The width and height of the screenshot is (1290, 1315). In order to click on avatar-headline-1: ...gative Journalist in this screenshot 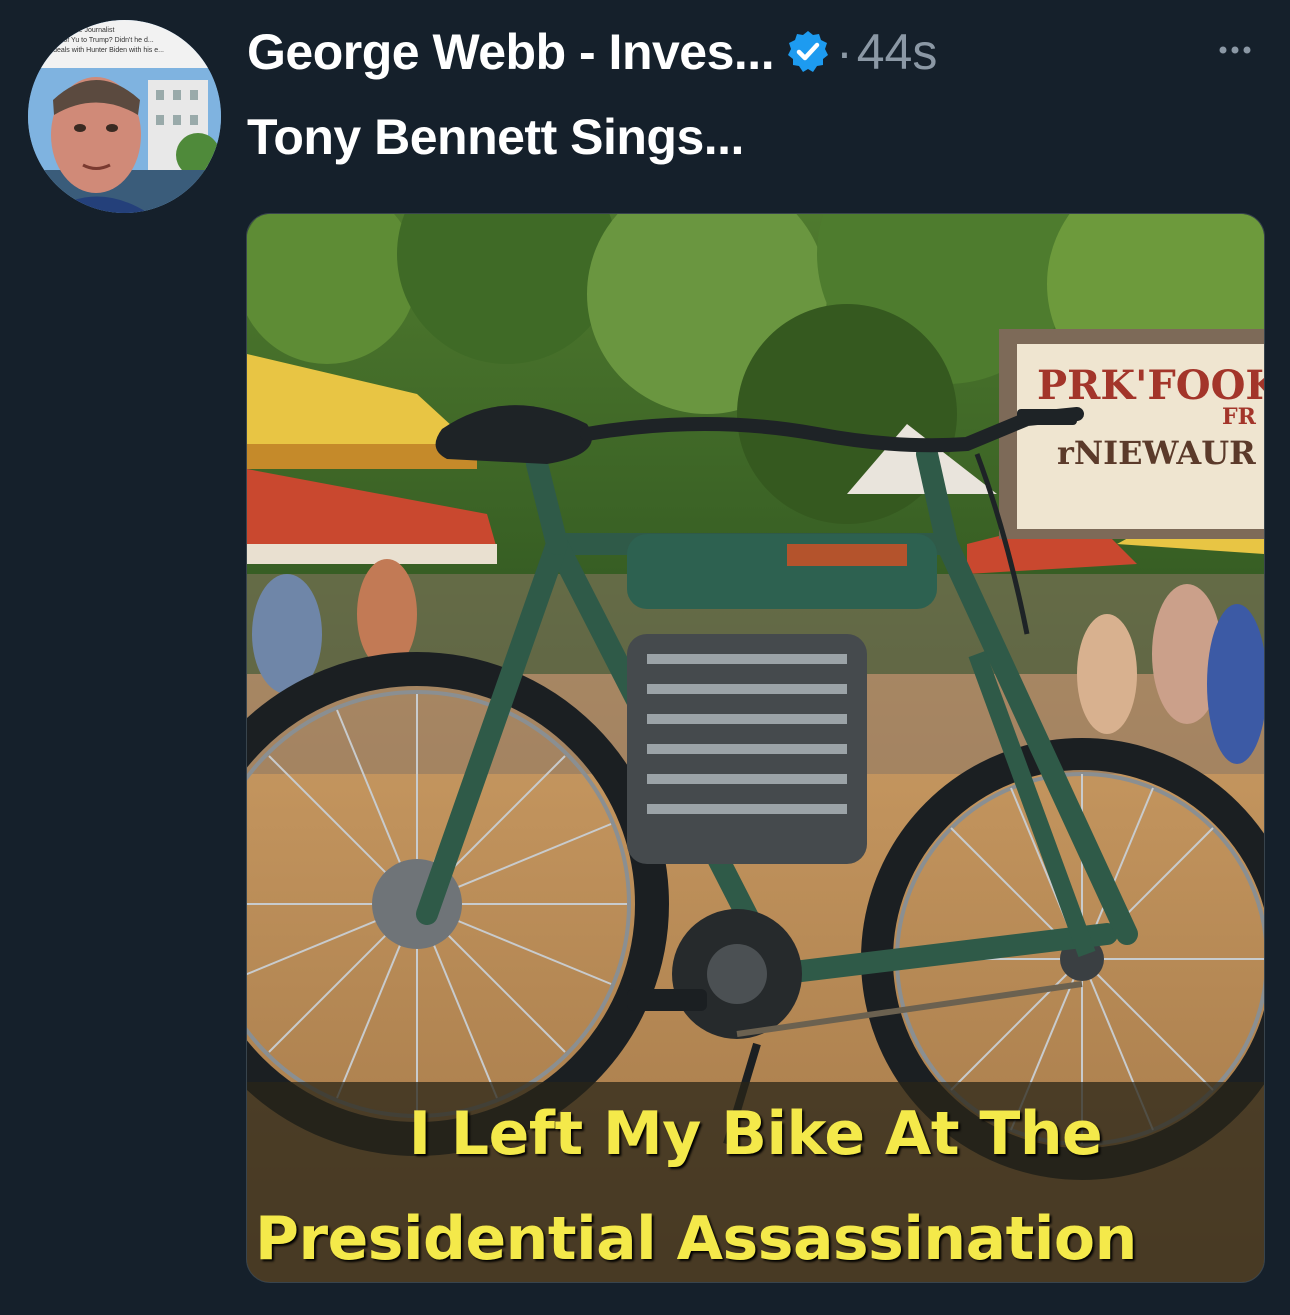, I will do `click(86, 30)`.